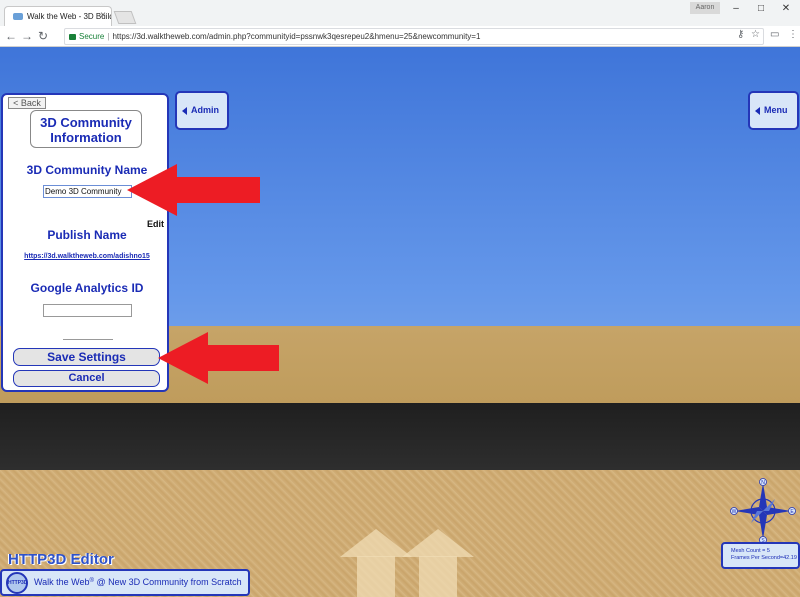 This screenshot has width=800, height=597. I want to click on admin-button: Admin, so click(202, 110).